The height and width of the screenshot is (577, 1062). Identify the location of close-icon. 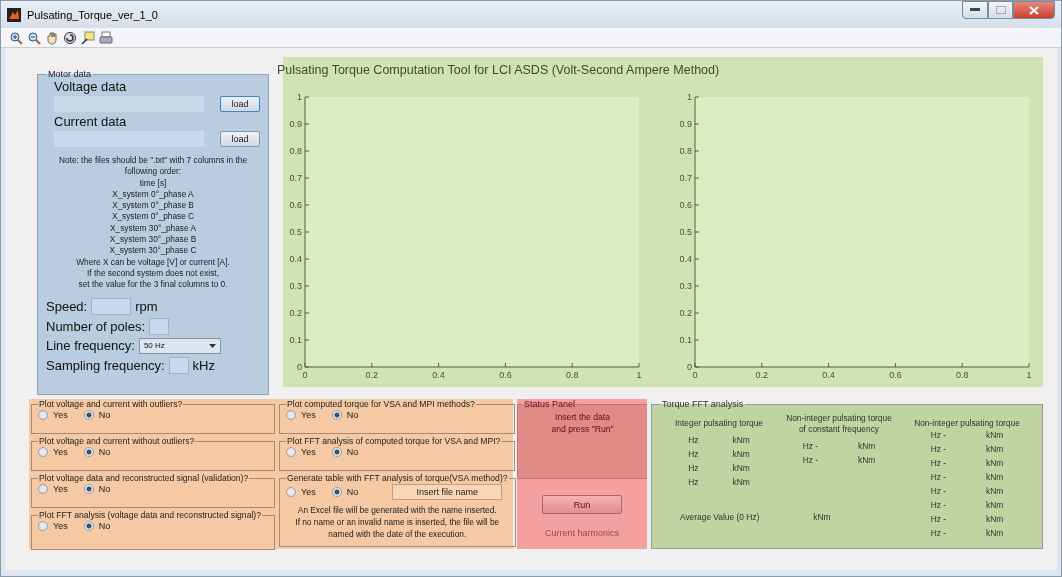
(1034, 10).